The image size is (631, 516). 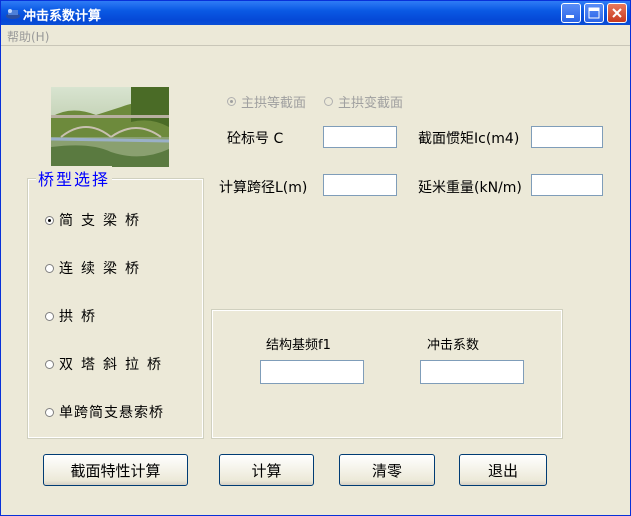 I want to click on menu-help: 帮助(H), so click(x=28, y=36).